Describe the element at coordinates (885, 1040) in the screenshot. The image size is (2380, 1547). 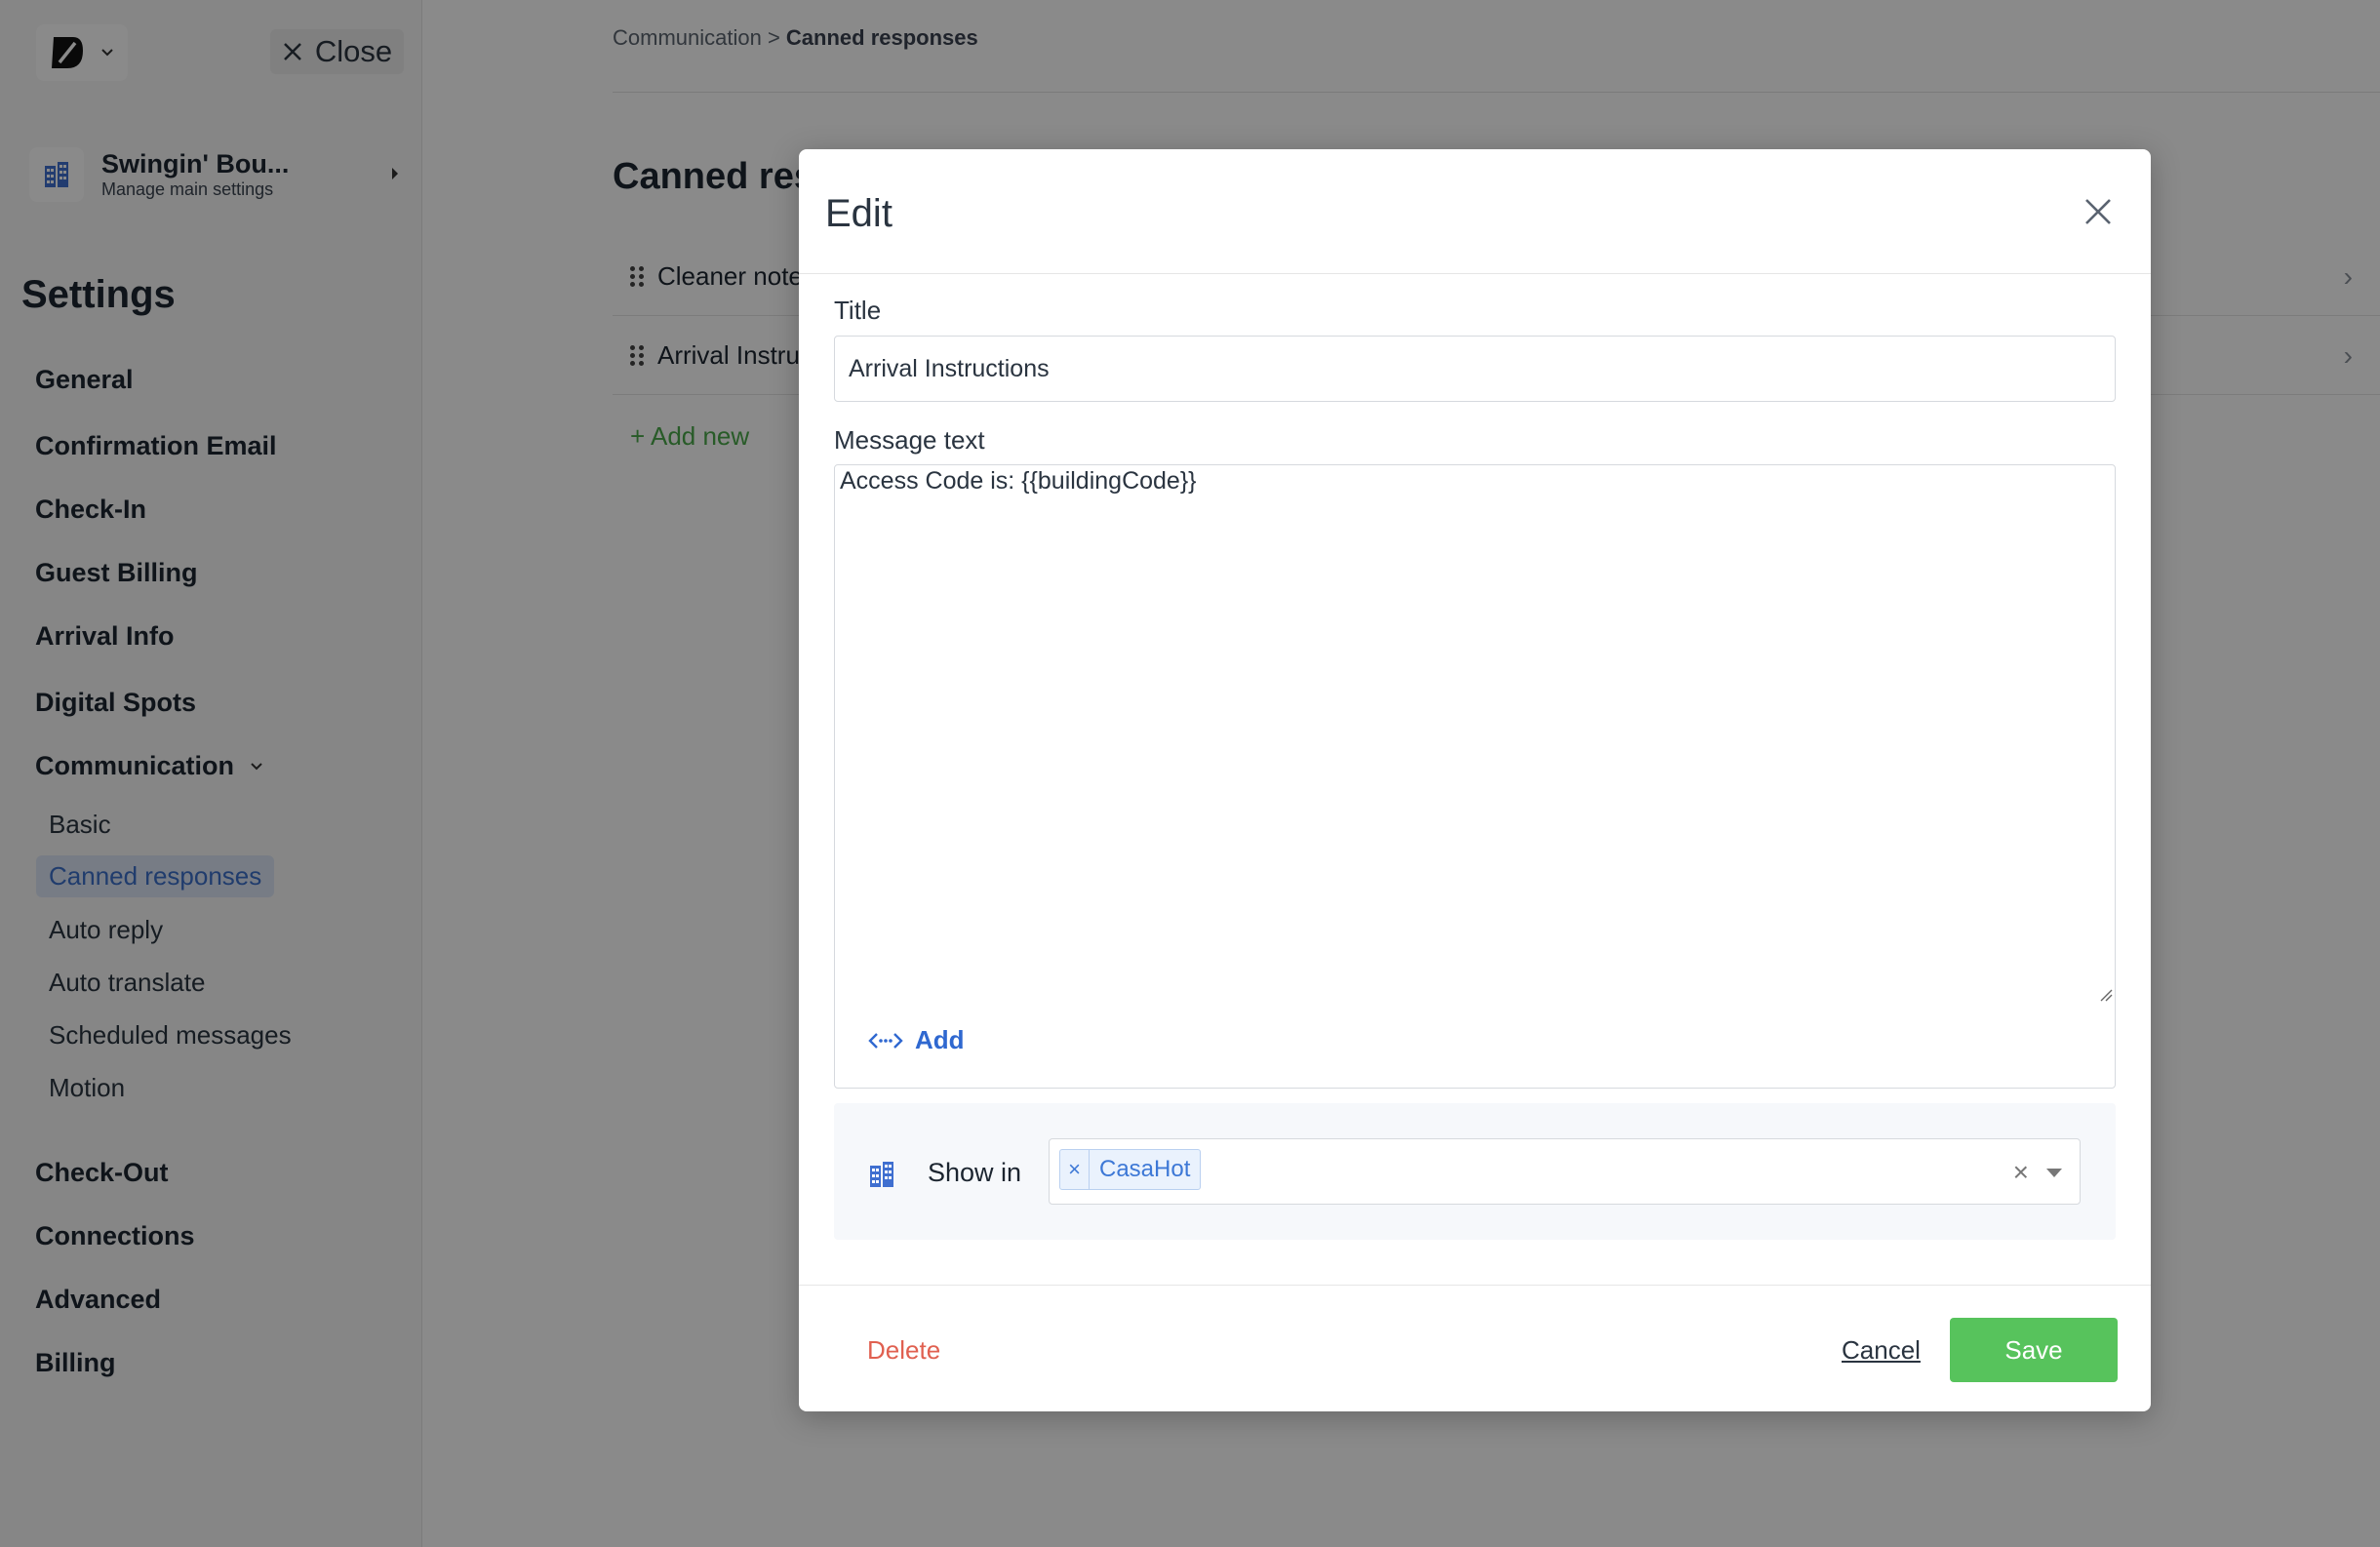
I see `code-variable-icon` at that location.